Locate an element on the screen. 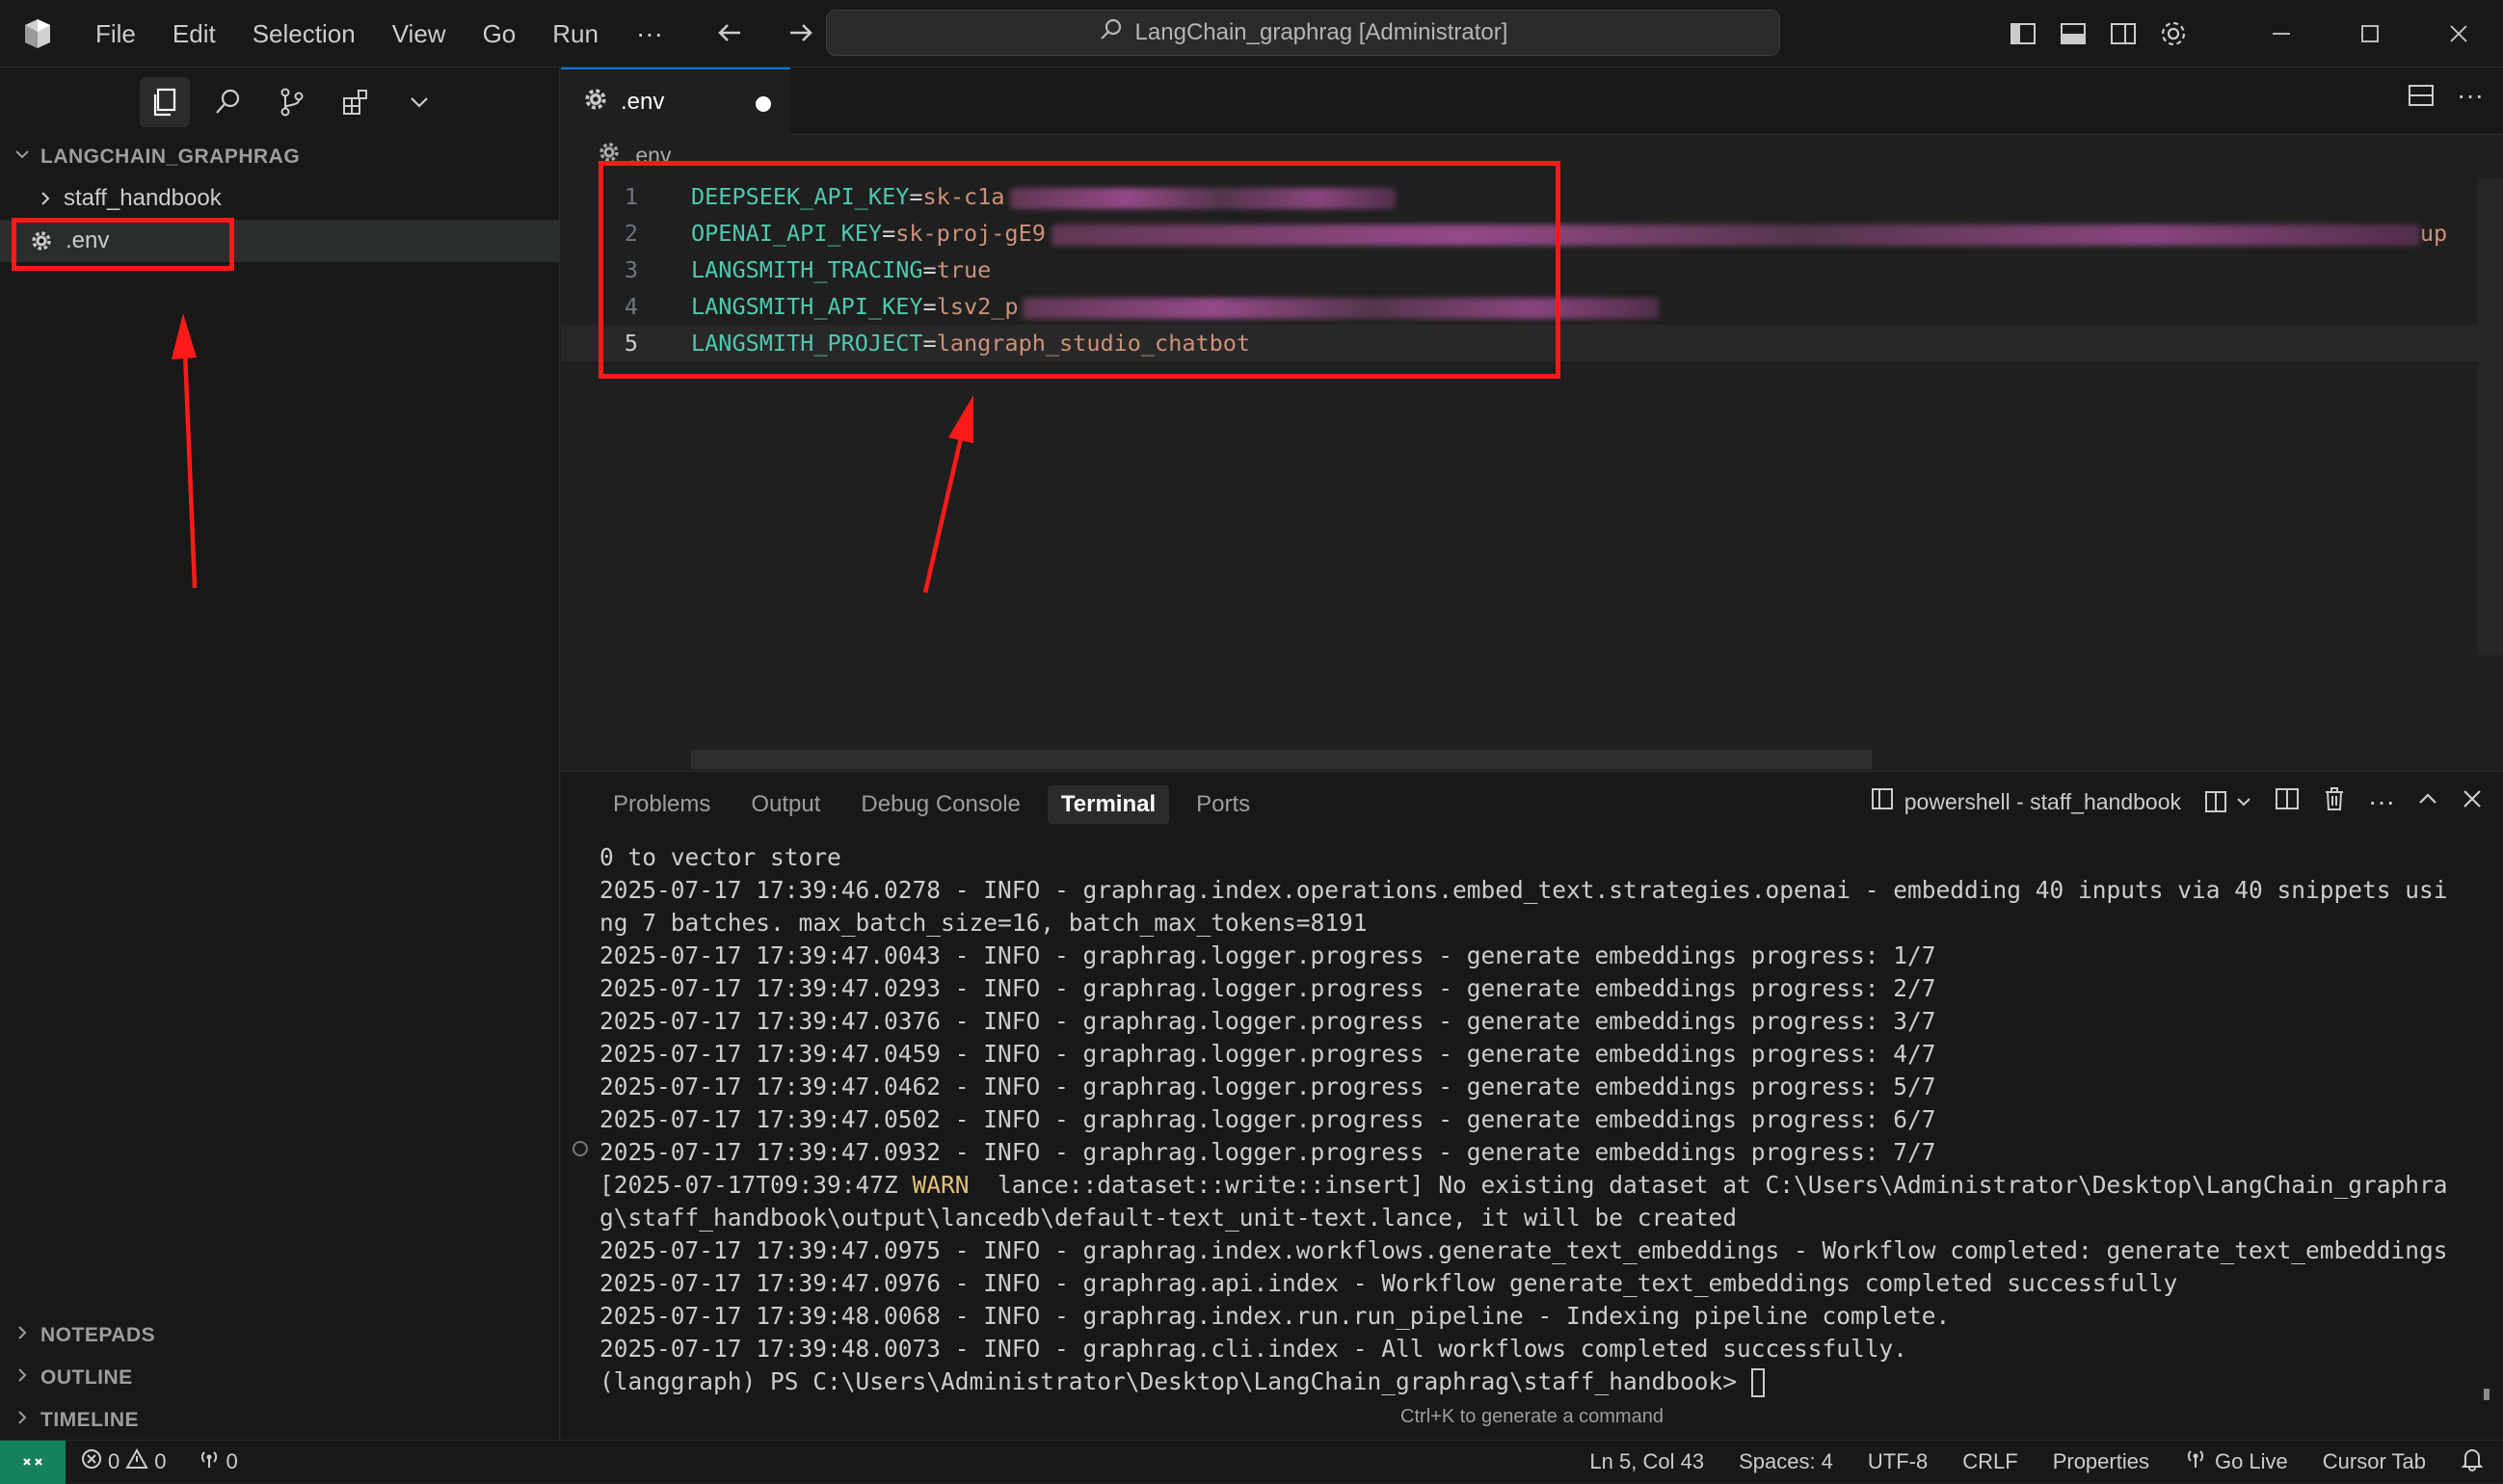 The width and height of the screenshot is (2503, 1484). encoding: UTF-8 is located at coordinates (1898, 1461).